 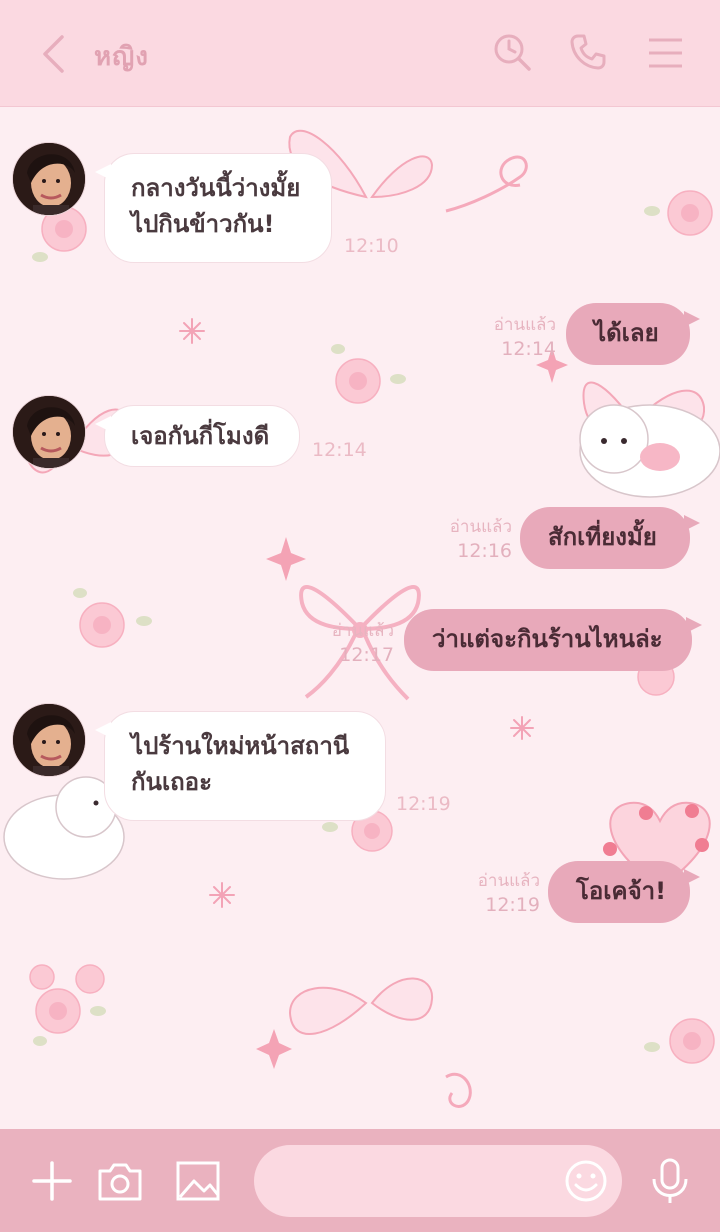 What do you see at coordinates (484, 551) in the screenshot?
I see `message-time: 12:16` at bounding box center [484, 551].